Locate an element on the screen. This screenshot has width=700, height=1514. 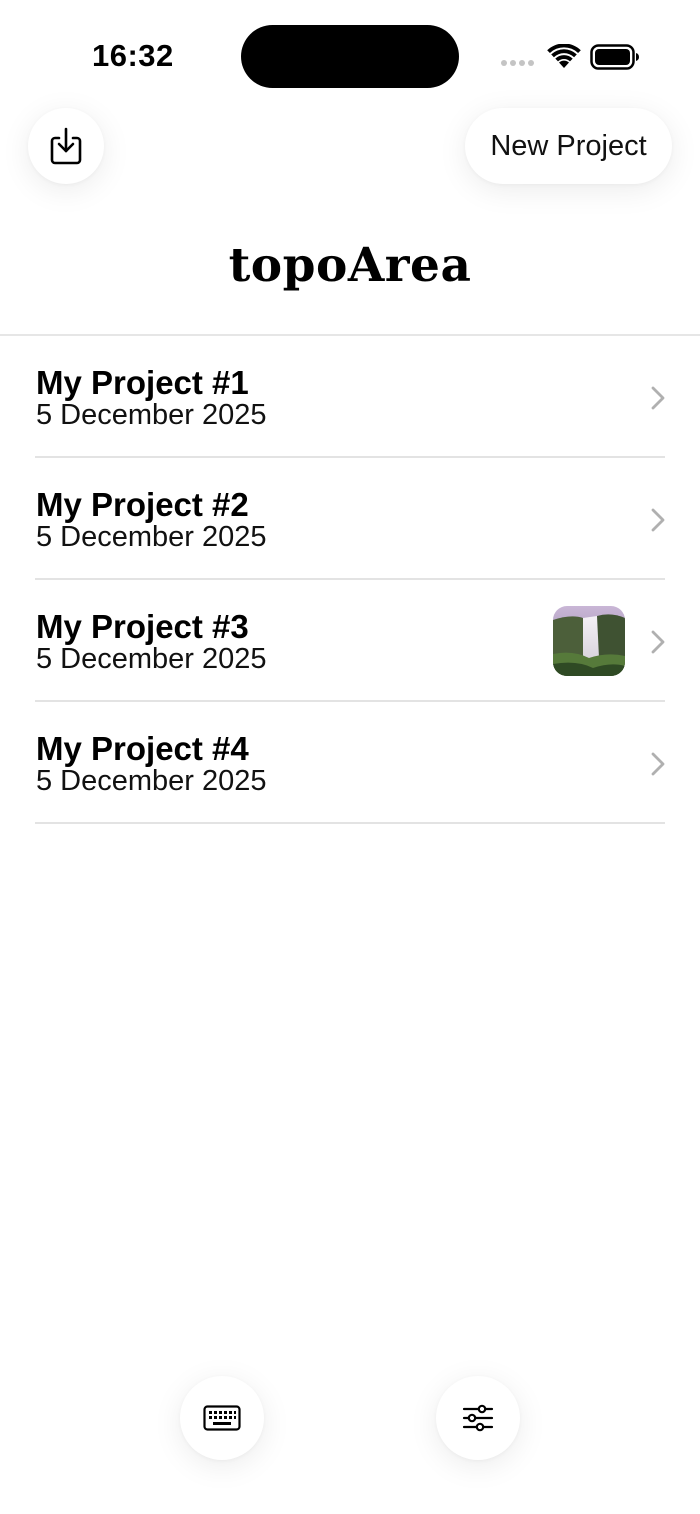
project-title: My Project #4 is located at coordinates (142, 748).